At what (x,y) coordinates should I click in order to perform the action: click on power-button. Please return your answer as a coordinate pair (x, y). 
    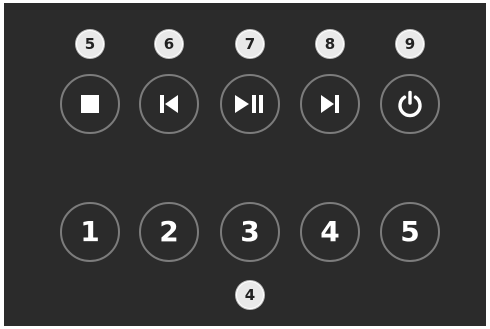
    Looking at the image, I should click on (410, 104).